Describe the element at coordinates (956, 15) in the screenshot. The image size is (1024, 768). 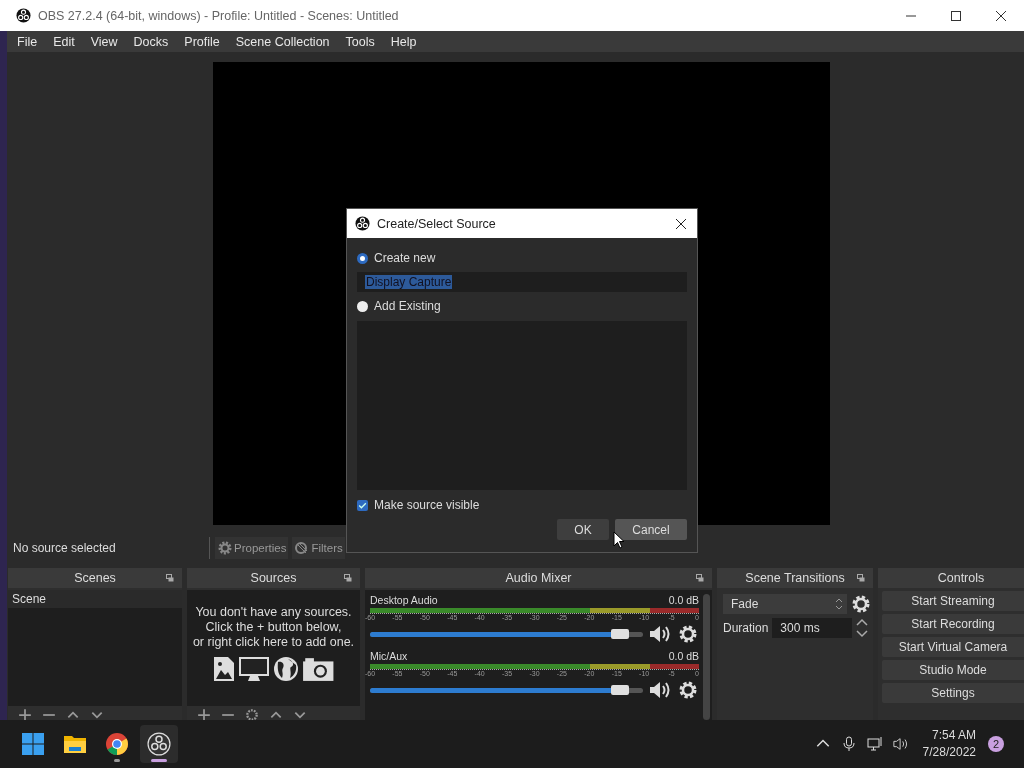
I see `maximize-icon` at that location.